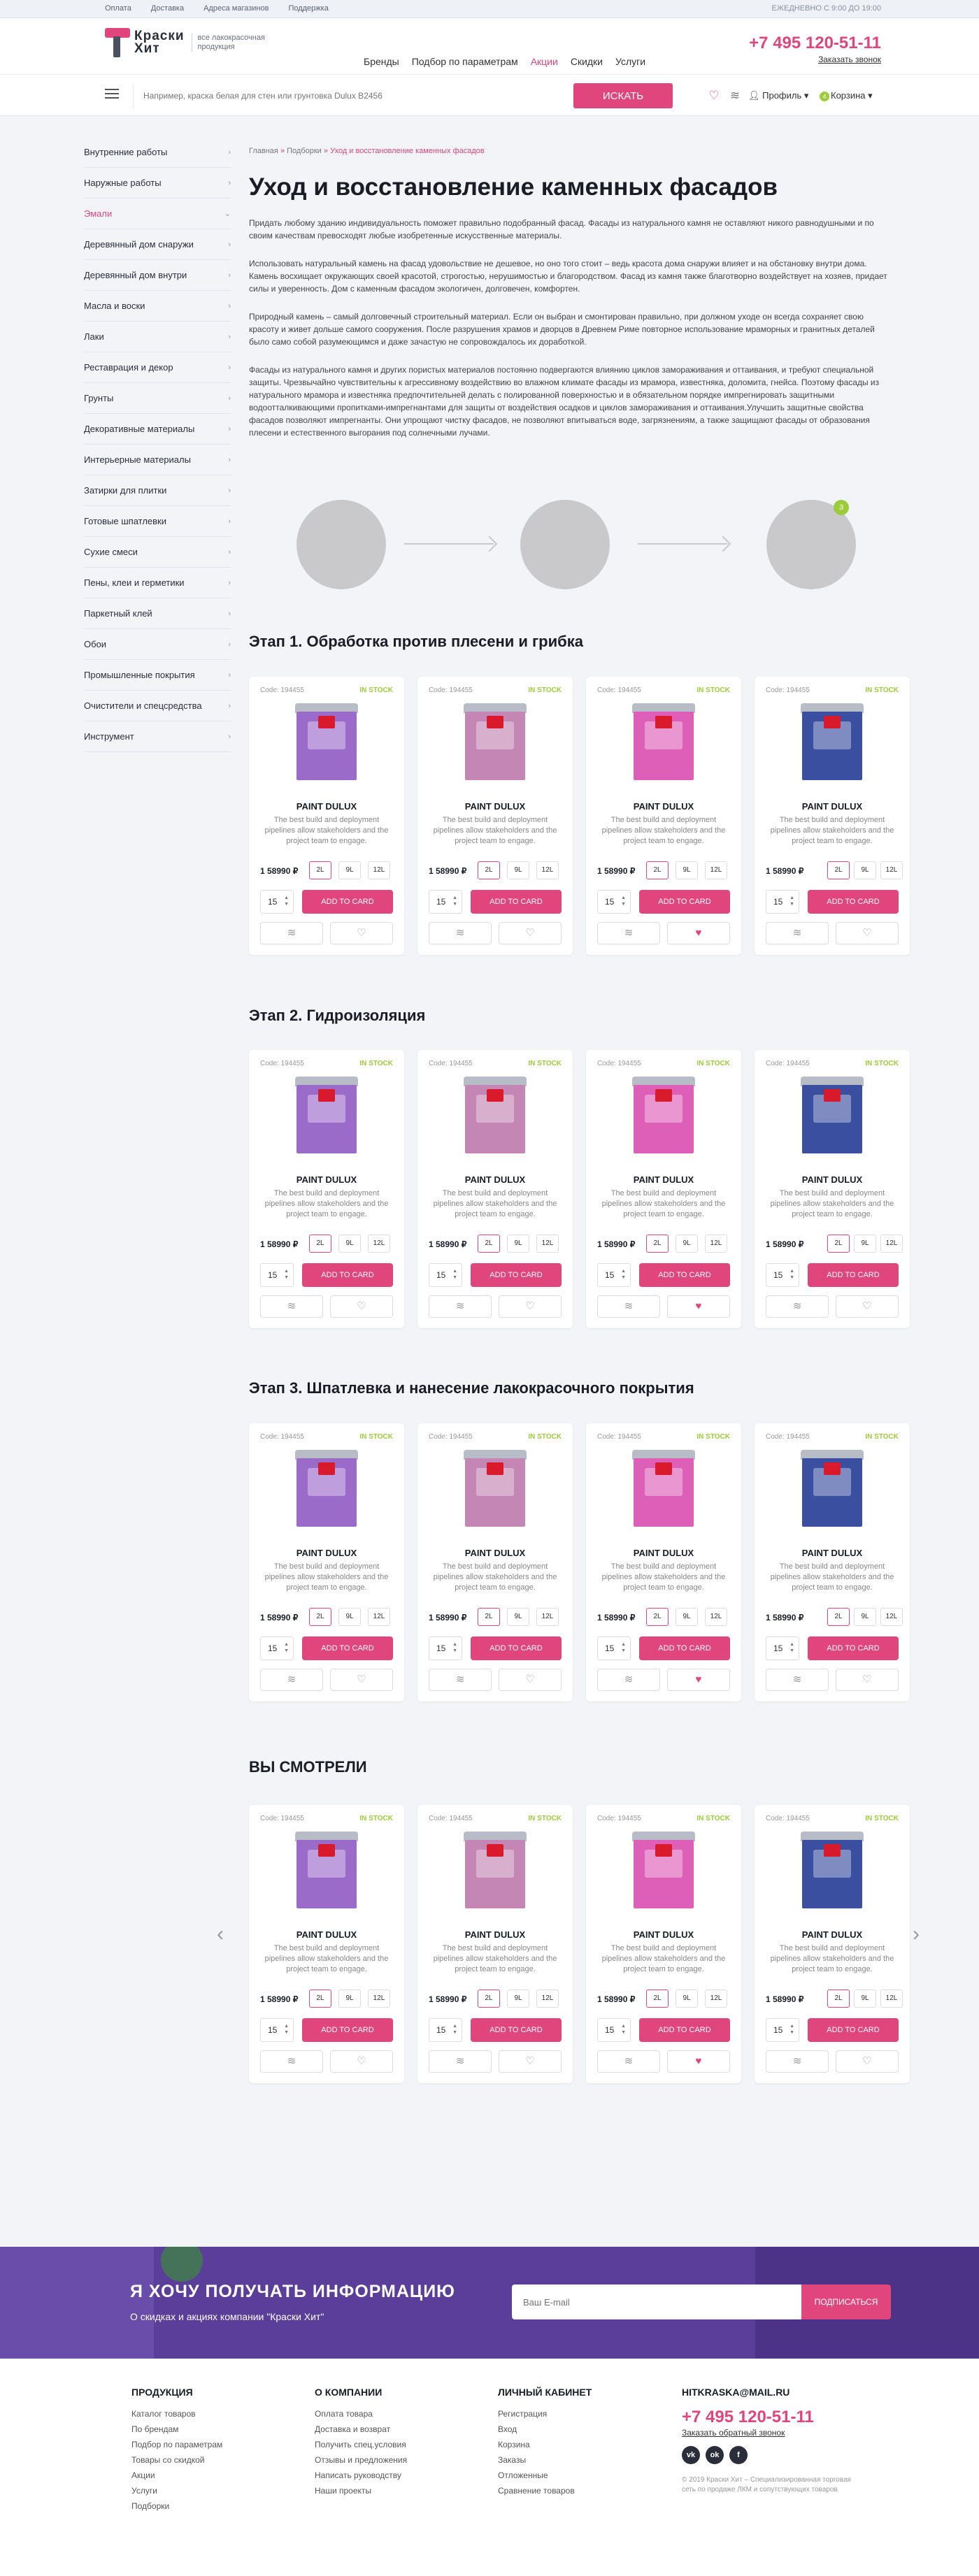 The height and width of the screenshot is (2576, 979). Describe the element at coordinates (157, 367) in the screenshot. I see `sidebar-item: Реставрация и декор ›` at that location.